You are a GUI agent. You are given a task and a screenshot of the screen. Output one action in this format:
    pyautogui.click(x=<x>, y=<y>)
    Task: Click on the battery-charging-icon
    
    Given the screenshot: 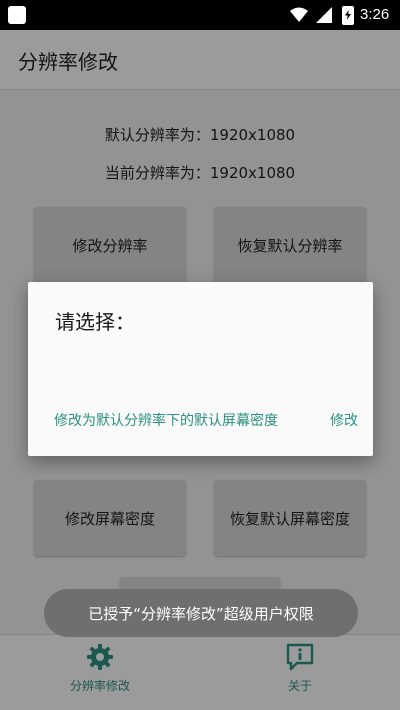 What is the action you would take?
    pyautogui.click(x=348, y=15)
    